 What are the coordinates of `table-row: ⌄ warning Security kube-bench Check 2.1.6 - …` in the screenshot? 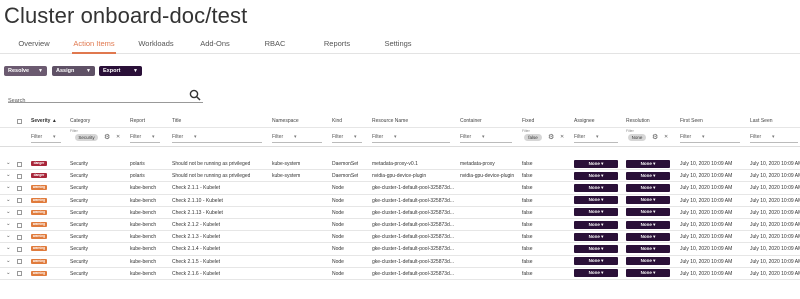 It's located at (400, 274).